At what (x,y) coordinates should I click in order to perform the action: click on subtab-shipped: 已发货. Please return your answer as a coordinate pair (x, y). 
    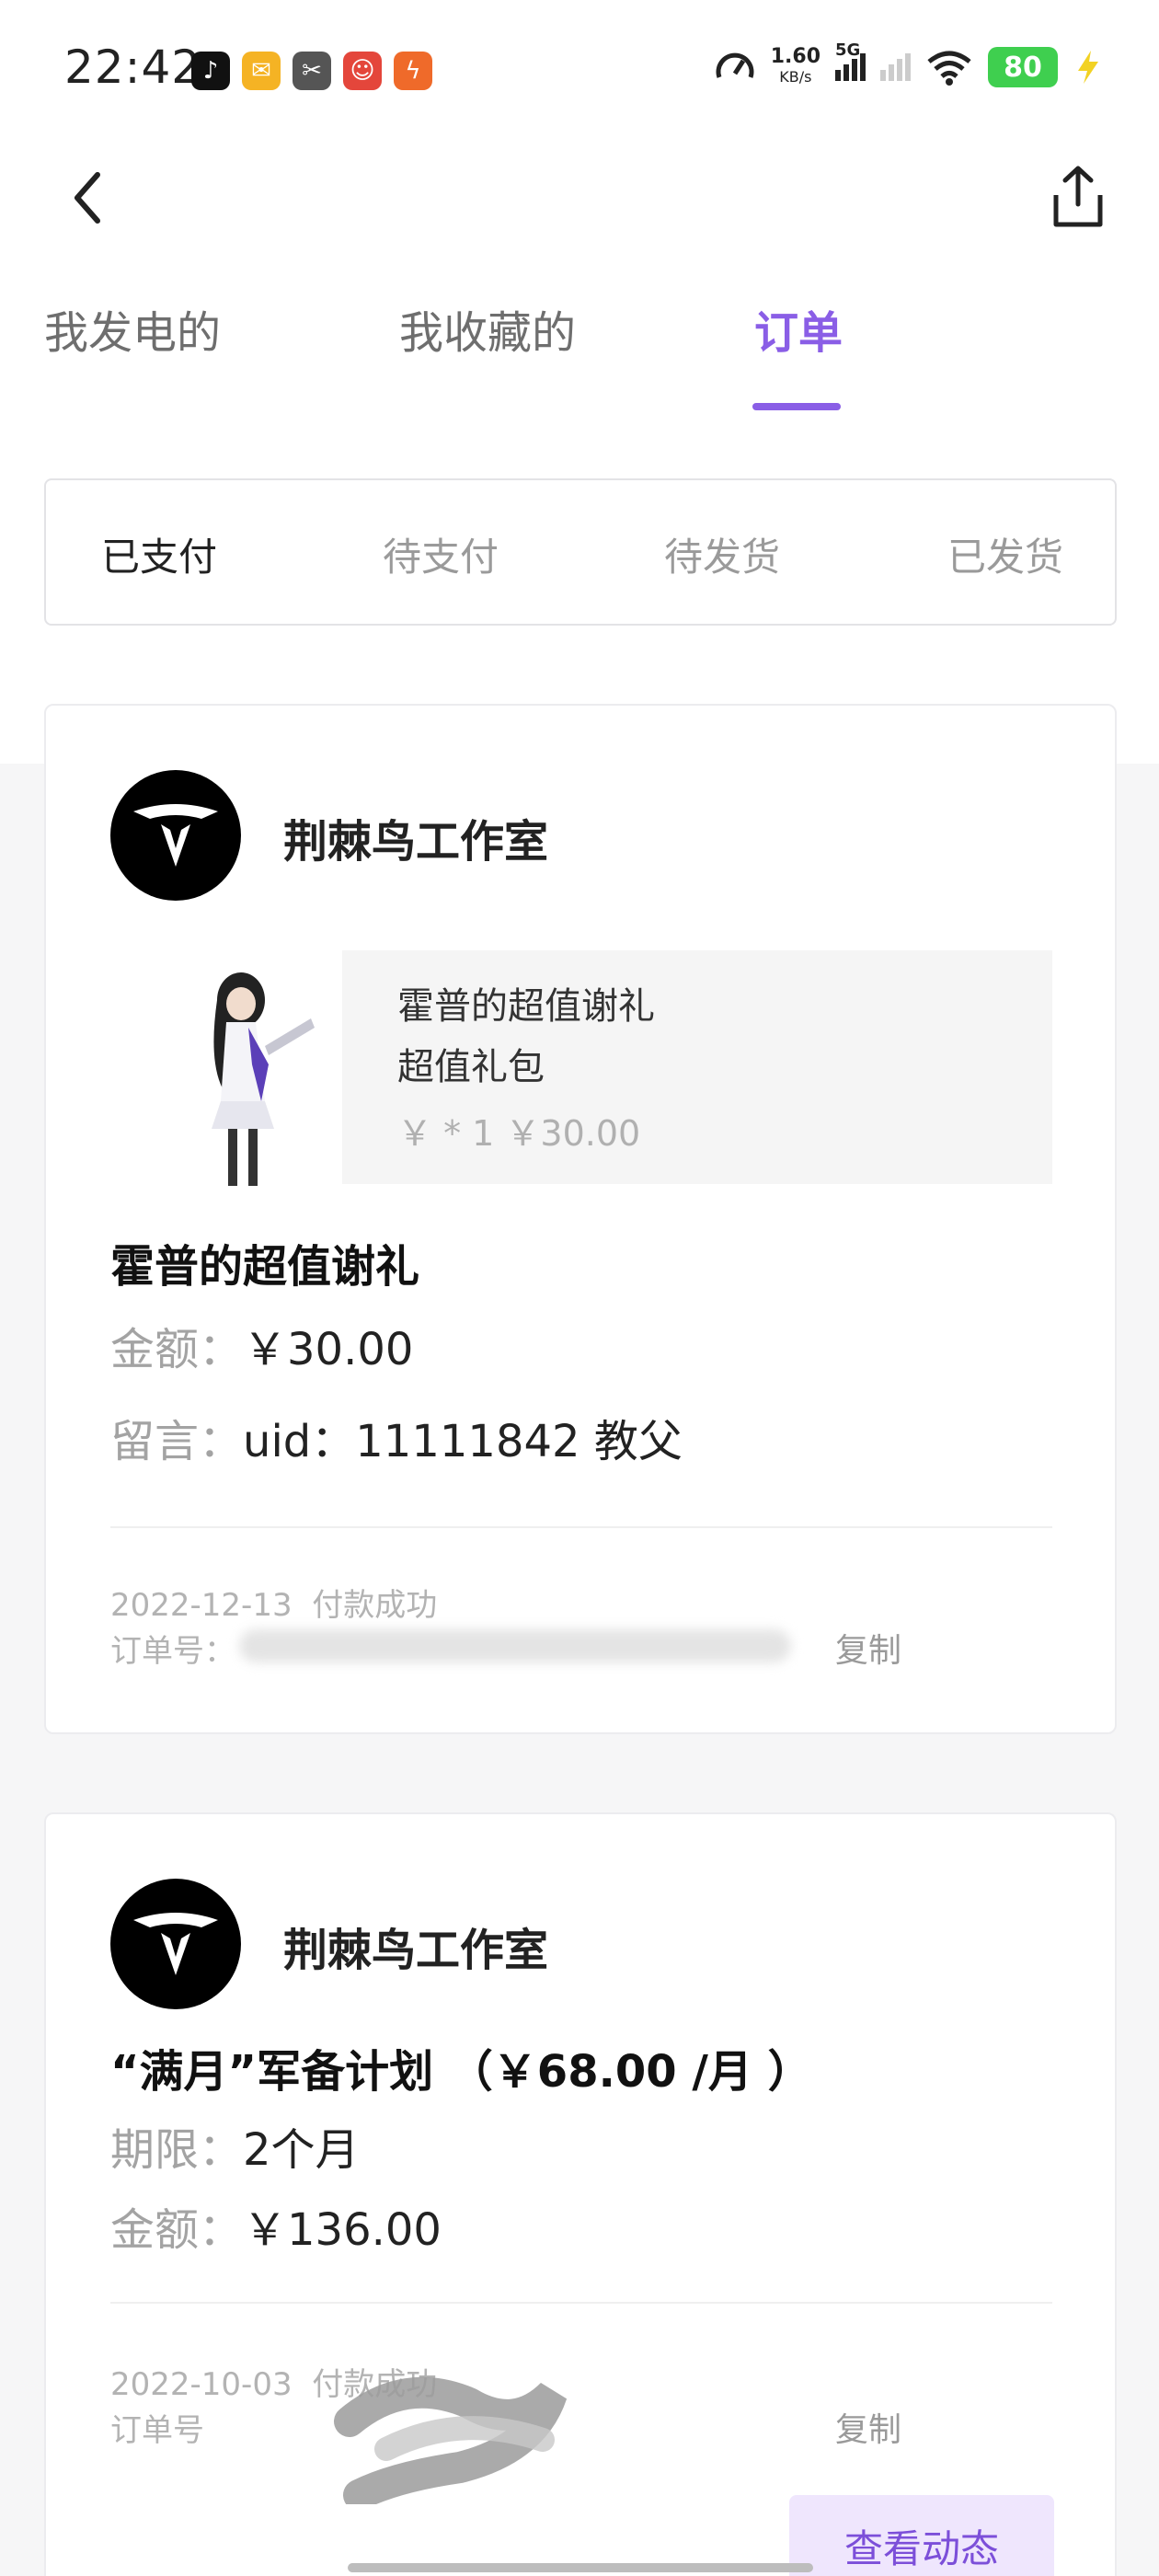
    Looking at the image, I should click on (1005, 554).